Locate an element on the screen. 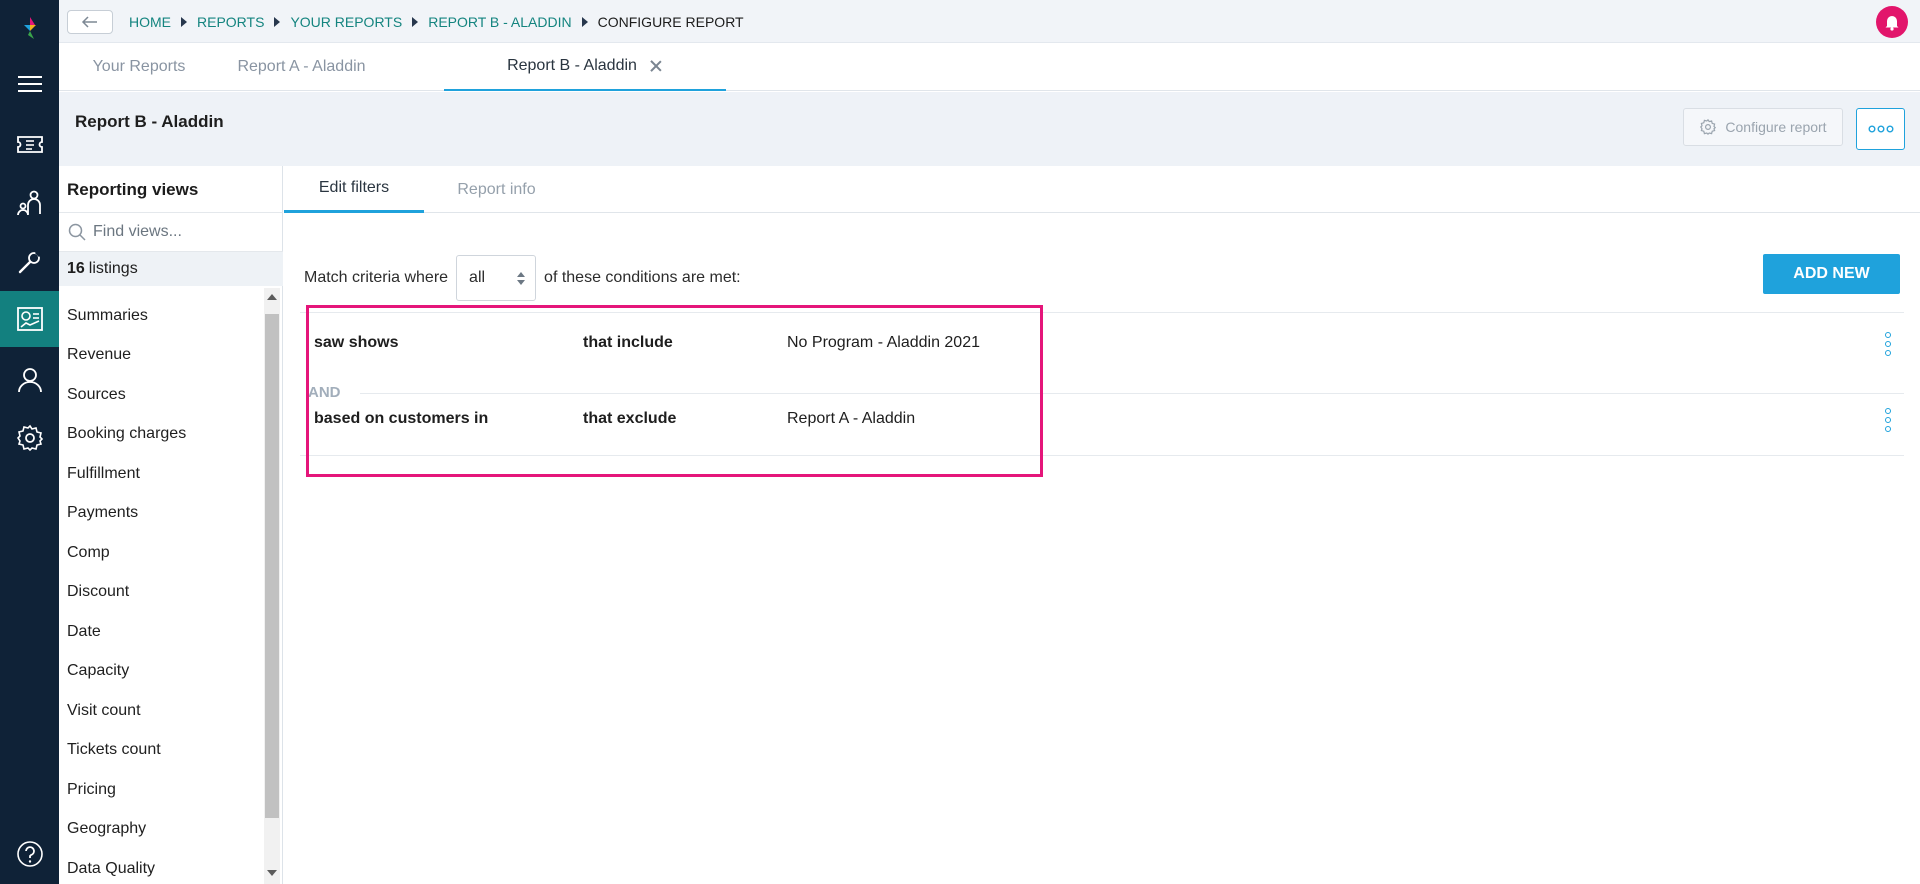 The image size is (1920, 884). view-item-payments: Payments is located at coordinates (162, 514).